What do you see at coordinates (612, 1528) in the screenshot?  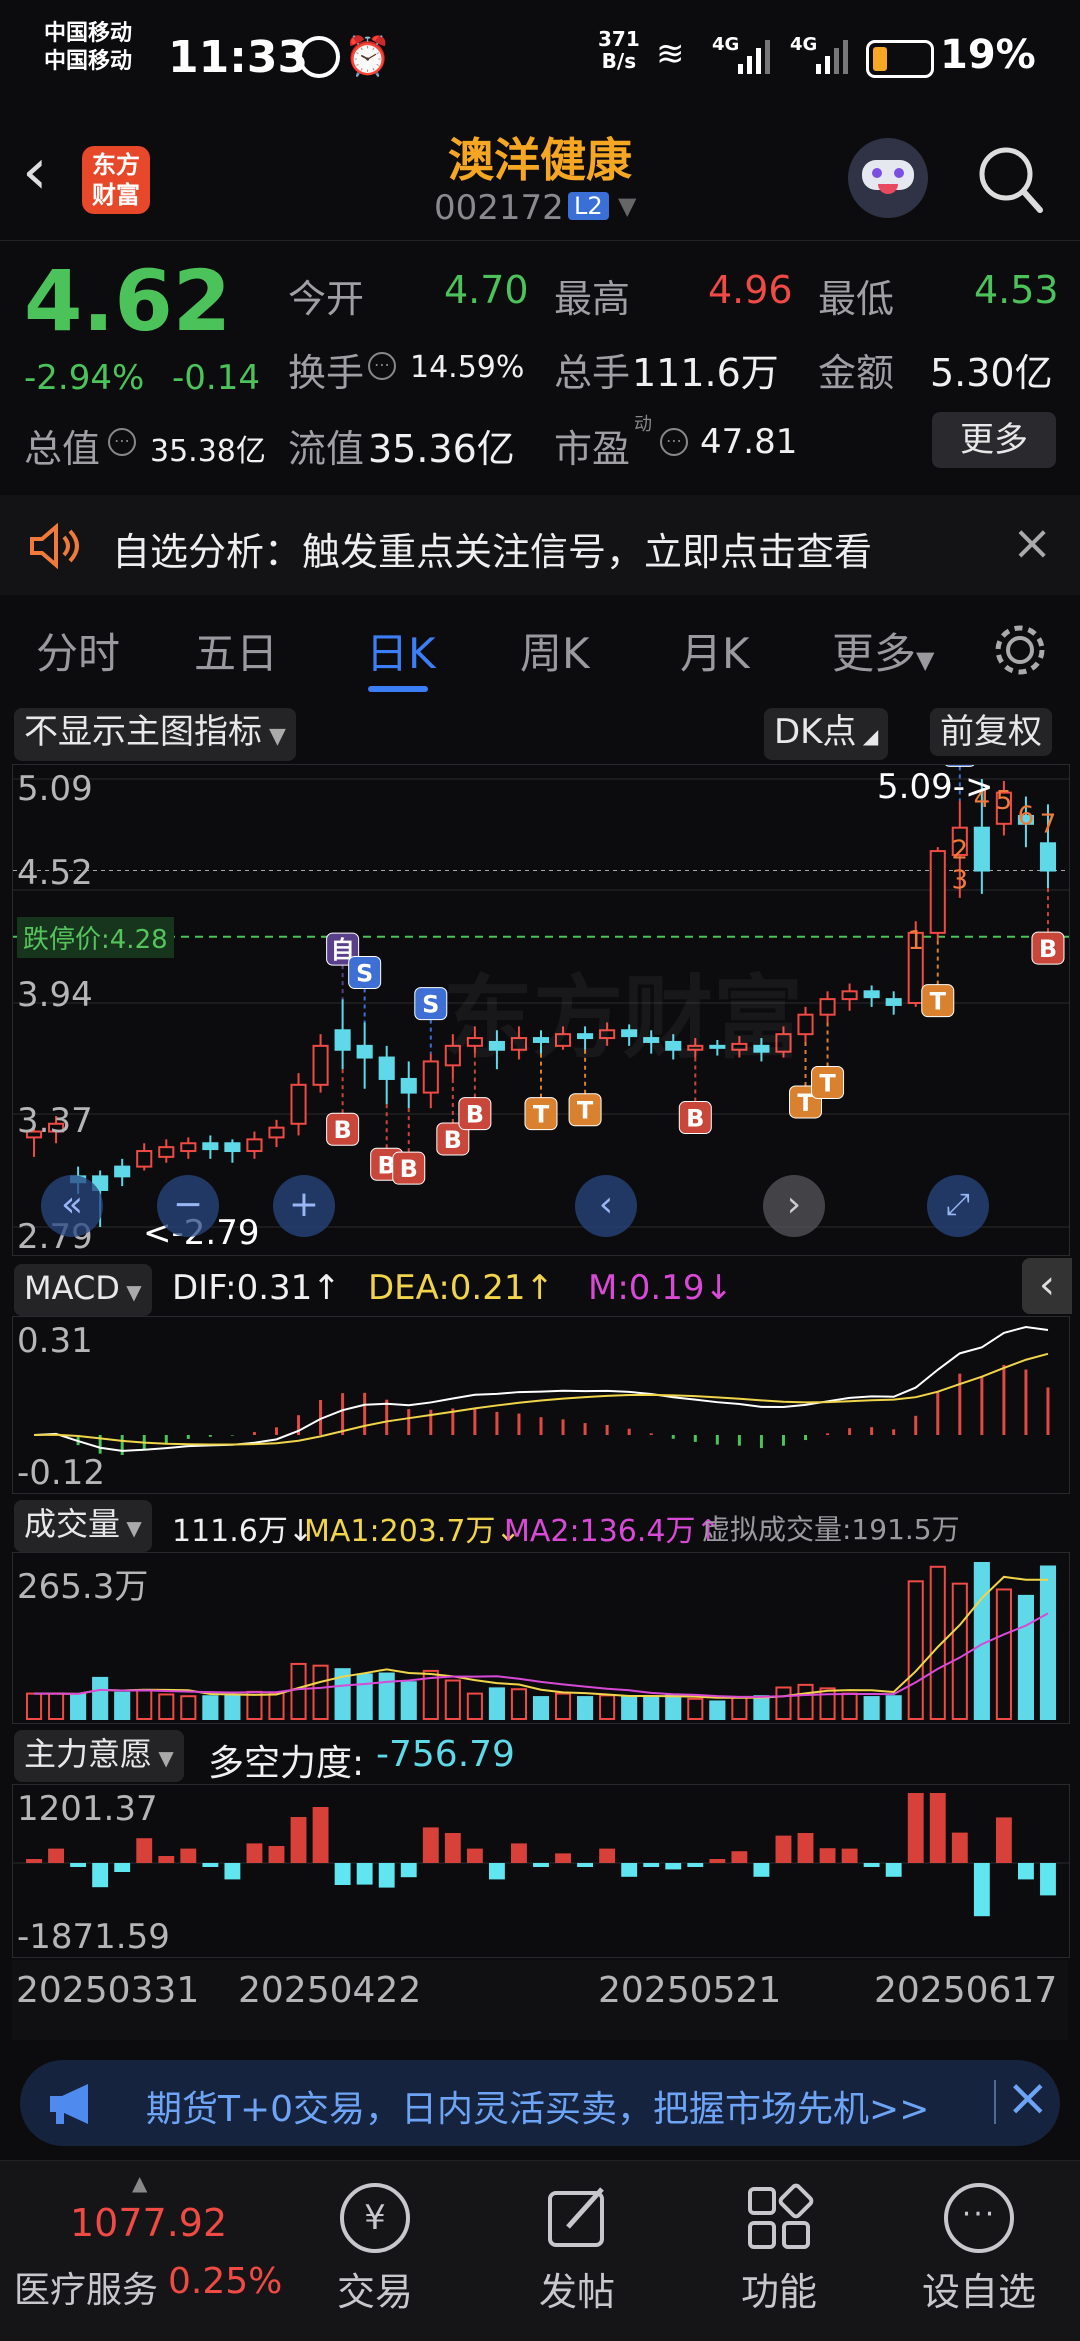 I see `volume-ma2: MA2:136.4万↑` at bounding box center [612, 1528].